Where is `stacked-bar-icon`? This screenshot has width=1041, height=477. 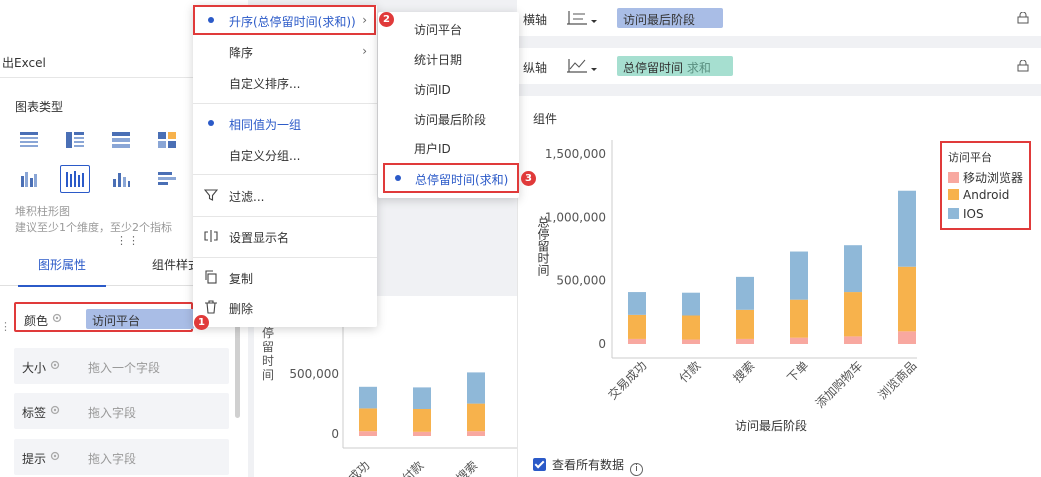 stacked-bar-icon is located at coordinates (75, 179).